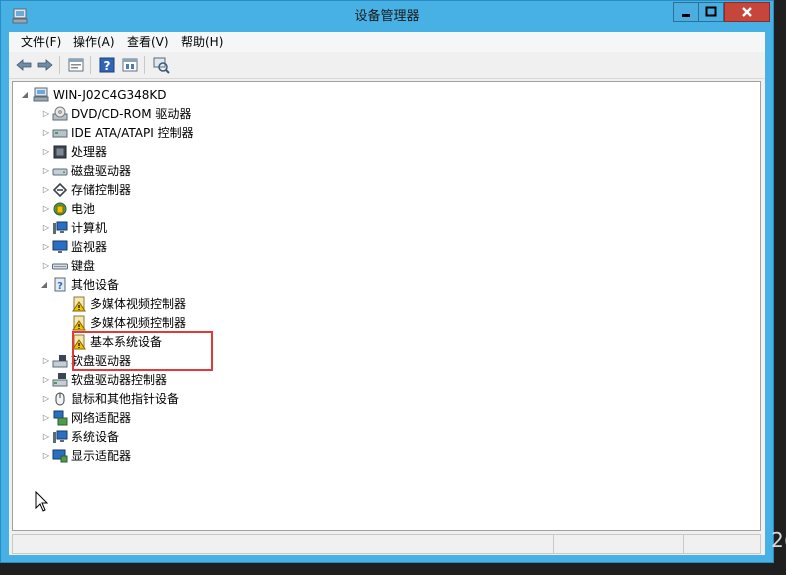 The width and height of the screenshot is (786, 575). What do you see at coordinates (60, 152) in the screenshot?
I see `processor-icon` at bounding box center [60, 152].